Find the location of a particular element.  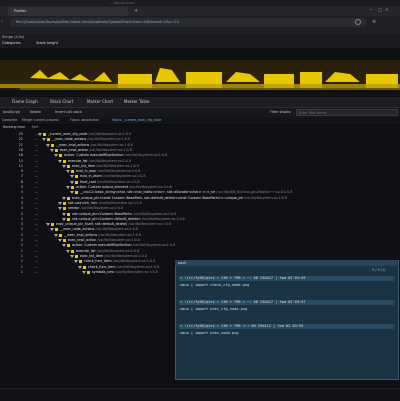

activity-graph is located at coordinates (200, 72).